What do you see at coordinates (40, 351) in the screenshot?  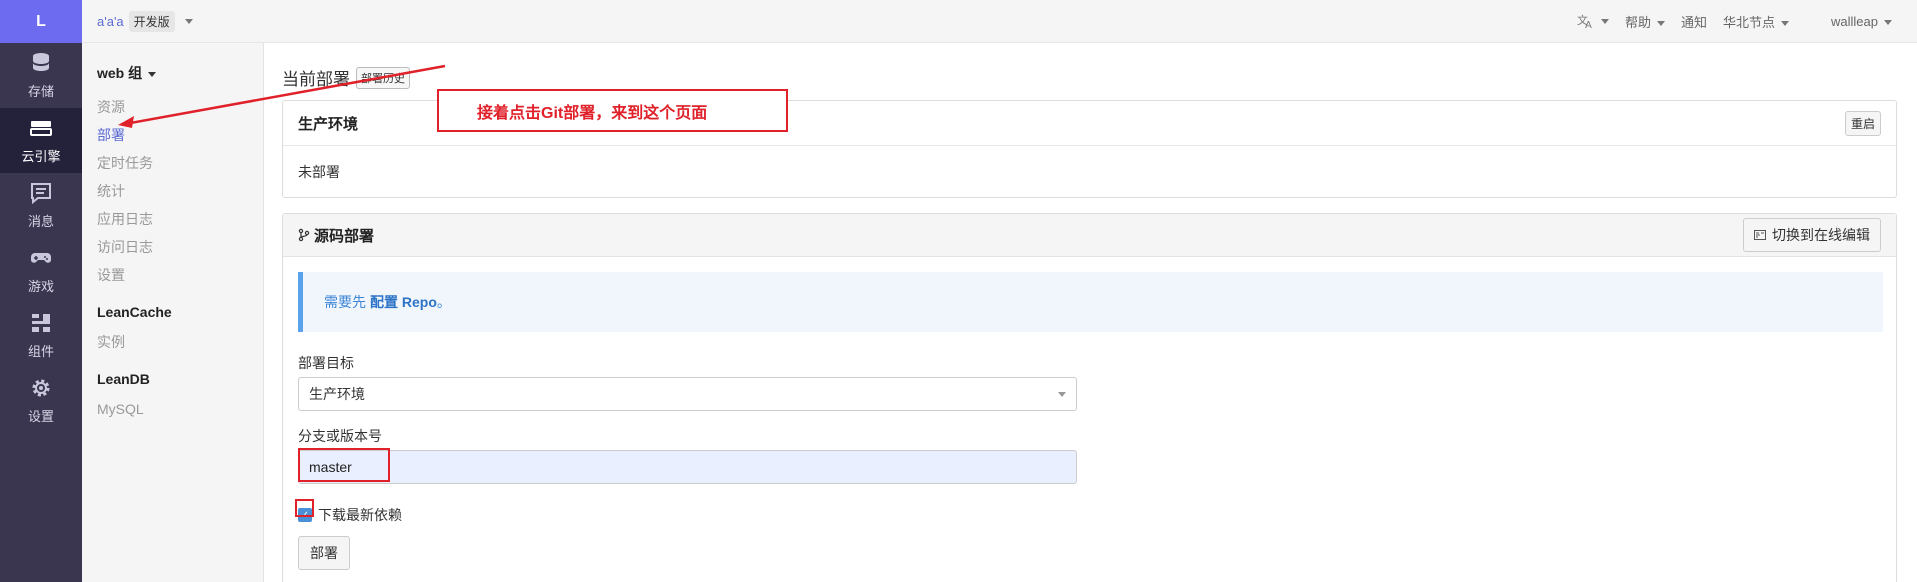 I see `rail-label-components: 组件` at bounding box center [40, 351].